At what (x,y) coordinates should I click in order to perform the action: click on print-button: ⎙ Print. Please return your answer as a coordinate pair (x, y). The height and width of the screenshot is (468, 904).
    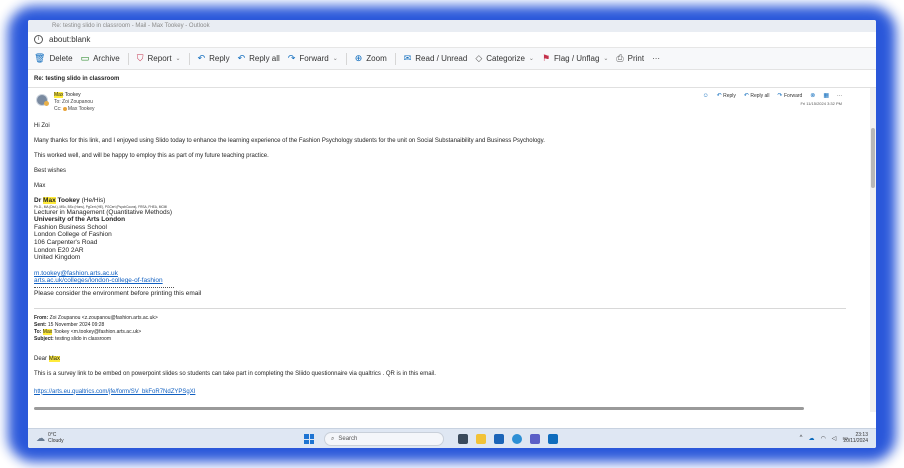
    Looking at the image, I should click on (630, 58).